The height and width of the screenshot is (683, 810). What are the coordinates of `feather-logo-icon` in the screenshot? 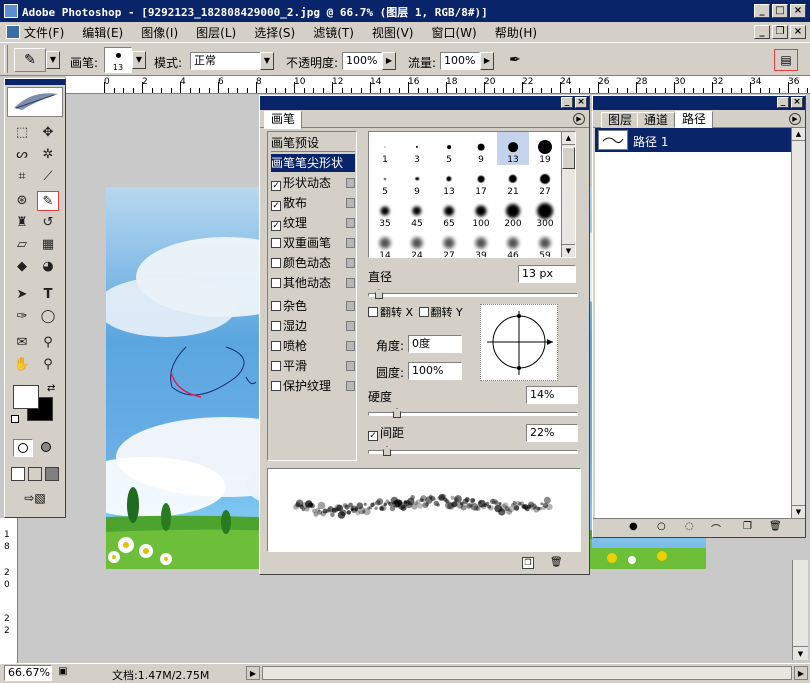 It's located at (35, 102).